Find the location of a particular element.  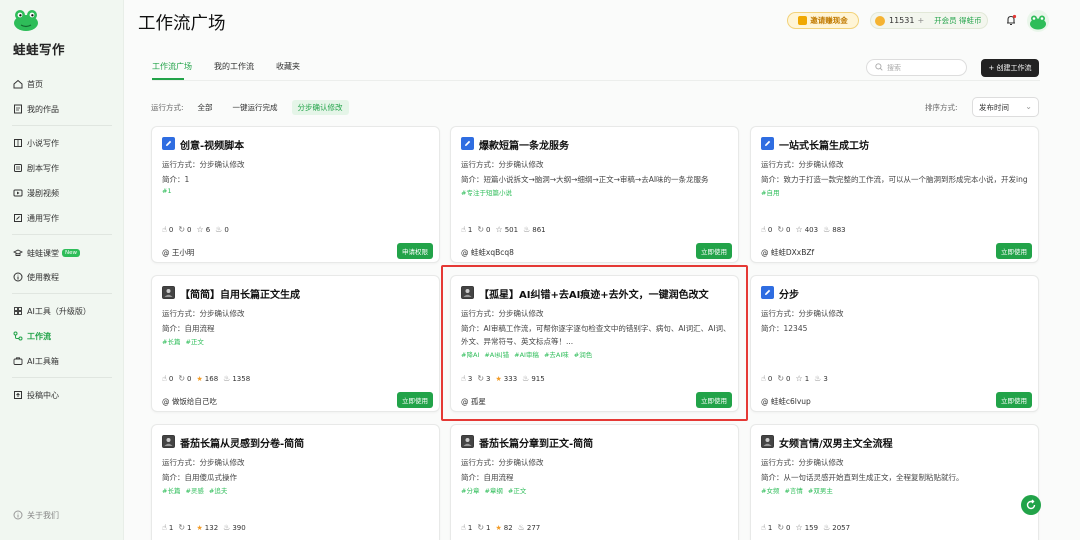

tag: #分章 is located at coordinates (470, 490).